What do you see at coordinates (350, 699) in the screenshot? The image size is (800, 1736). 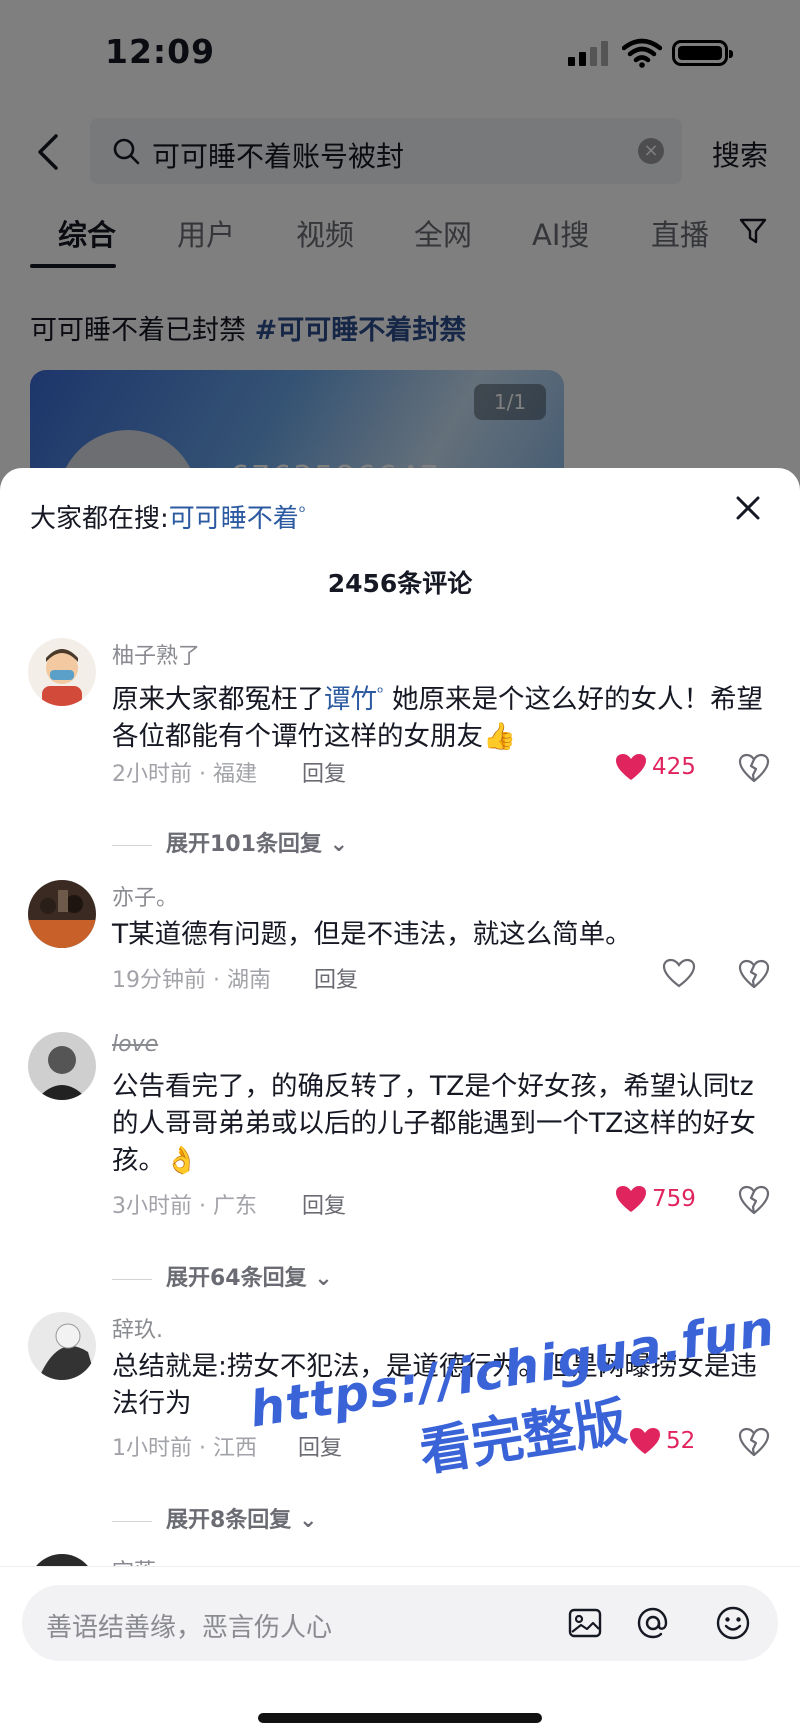 I see `comment-keyword-link: 谭竹` at bounding box center [350, 699].